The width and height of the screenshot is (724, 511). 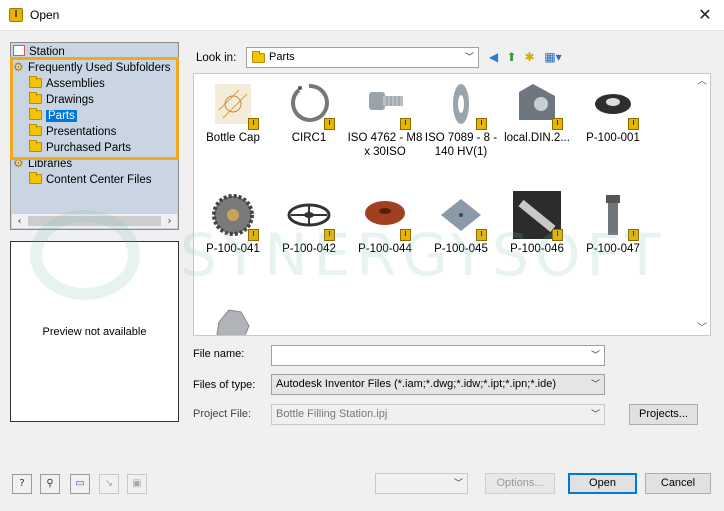 I want to click on file-item: I P-100-047, so click(x=613, y=223).